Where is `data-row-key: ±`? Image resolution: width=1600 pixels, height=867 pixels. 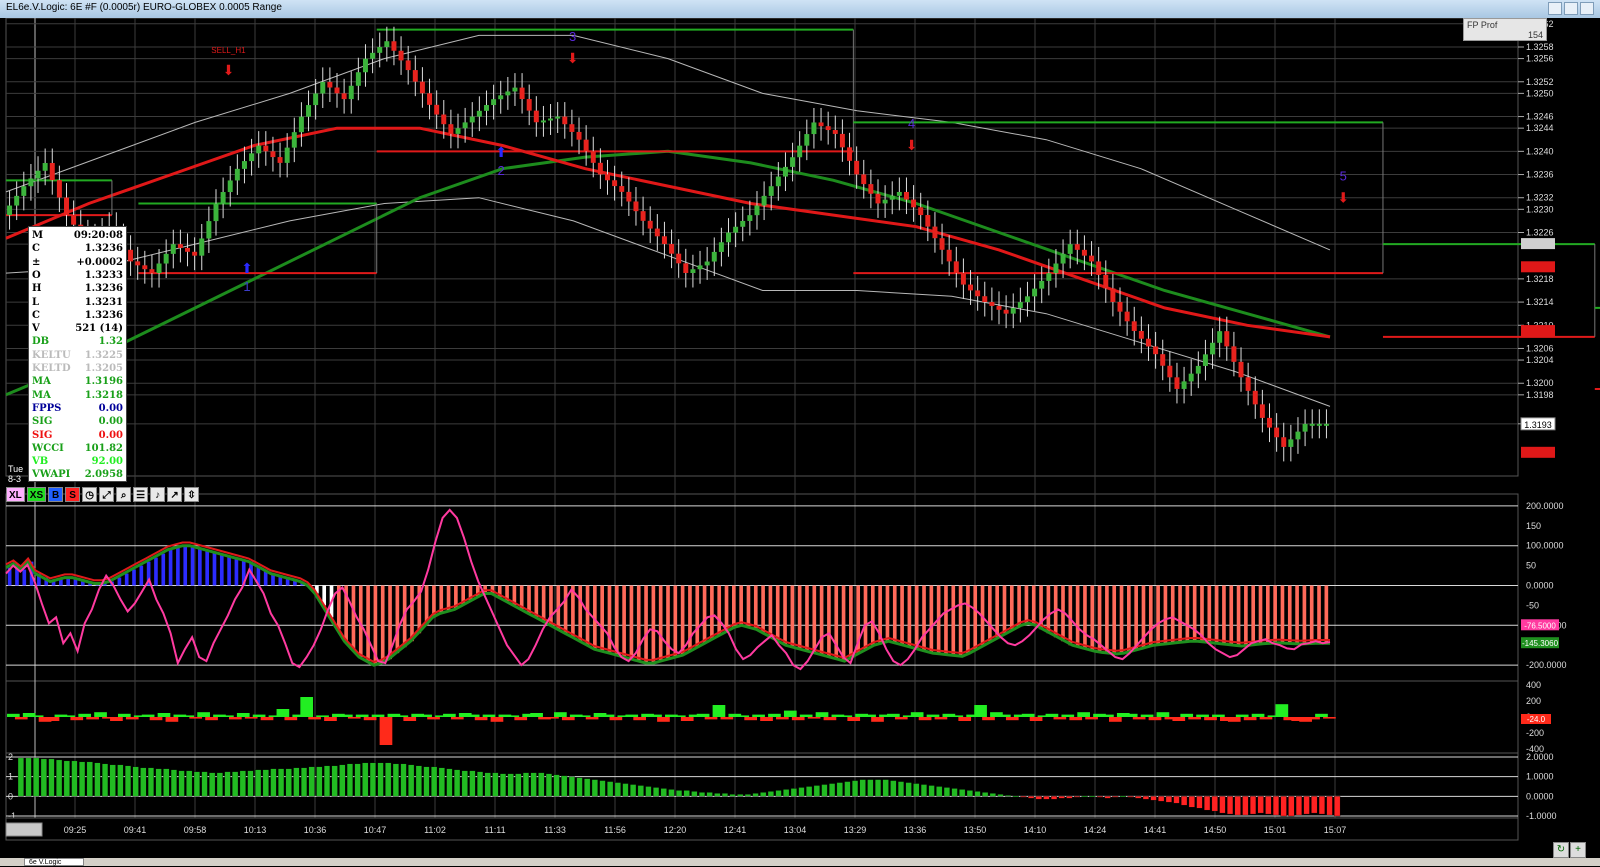 data-row-key: ± is located at coordinates (36, 262).